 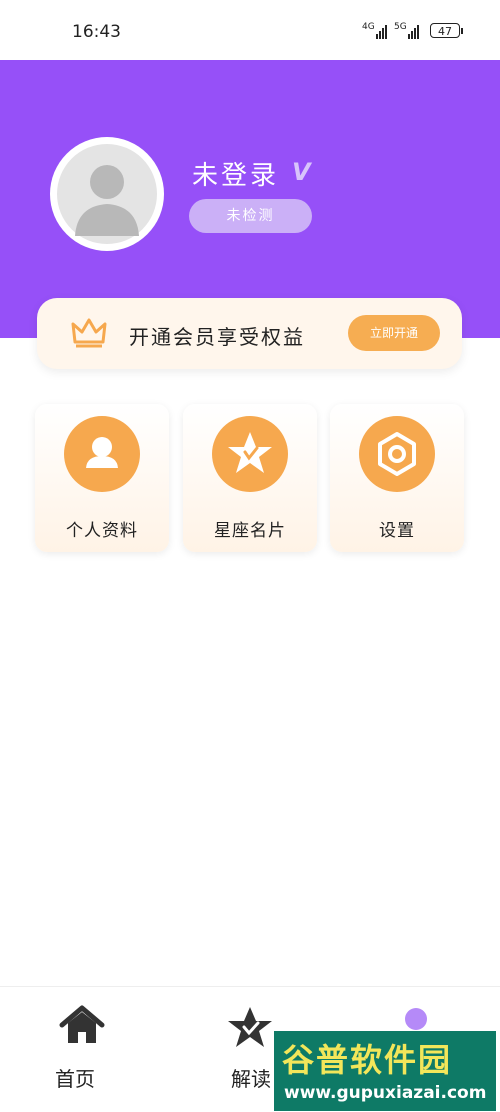 I want to click on open-vip-button: 立即开通, so click(x=394, y=333).